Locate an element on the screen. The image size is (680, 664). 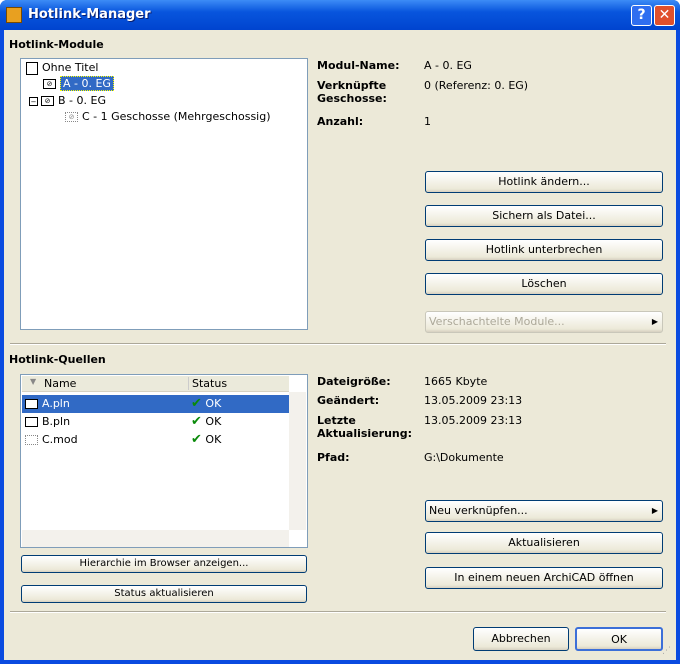
ok-button: OK is located at coordinates (619, 639).